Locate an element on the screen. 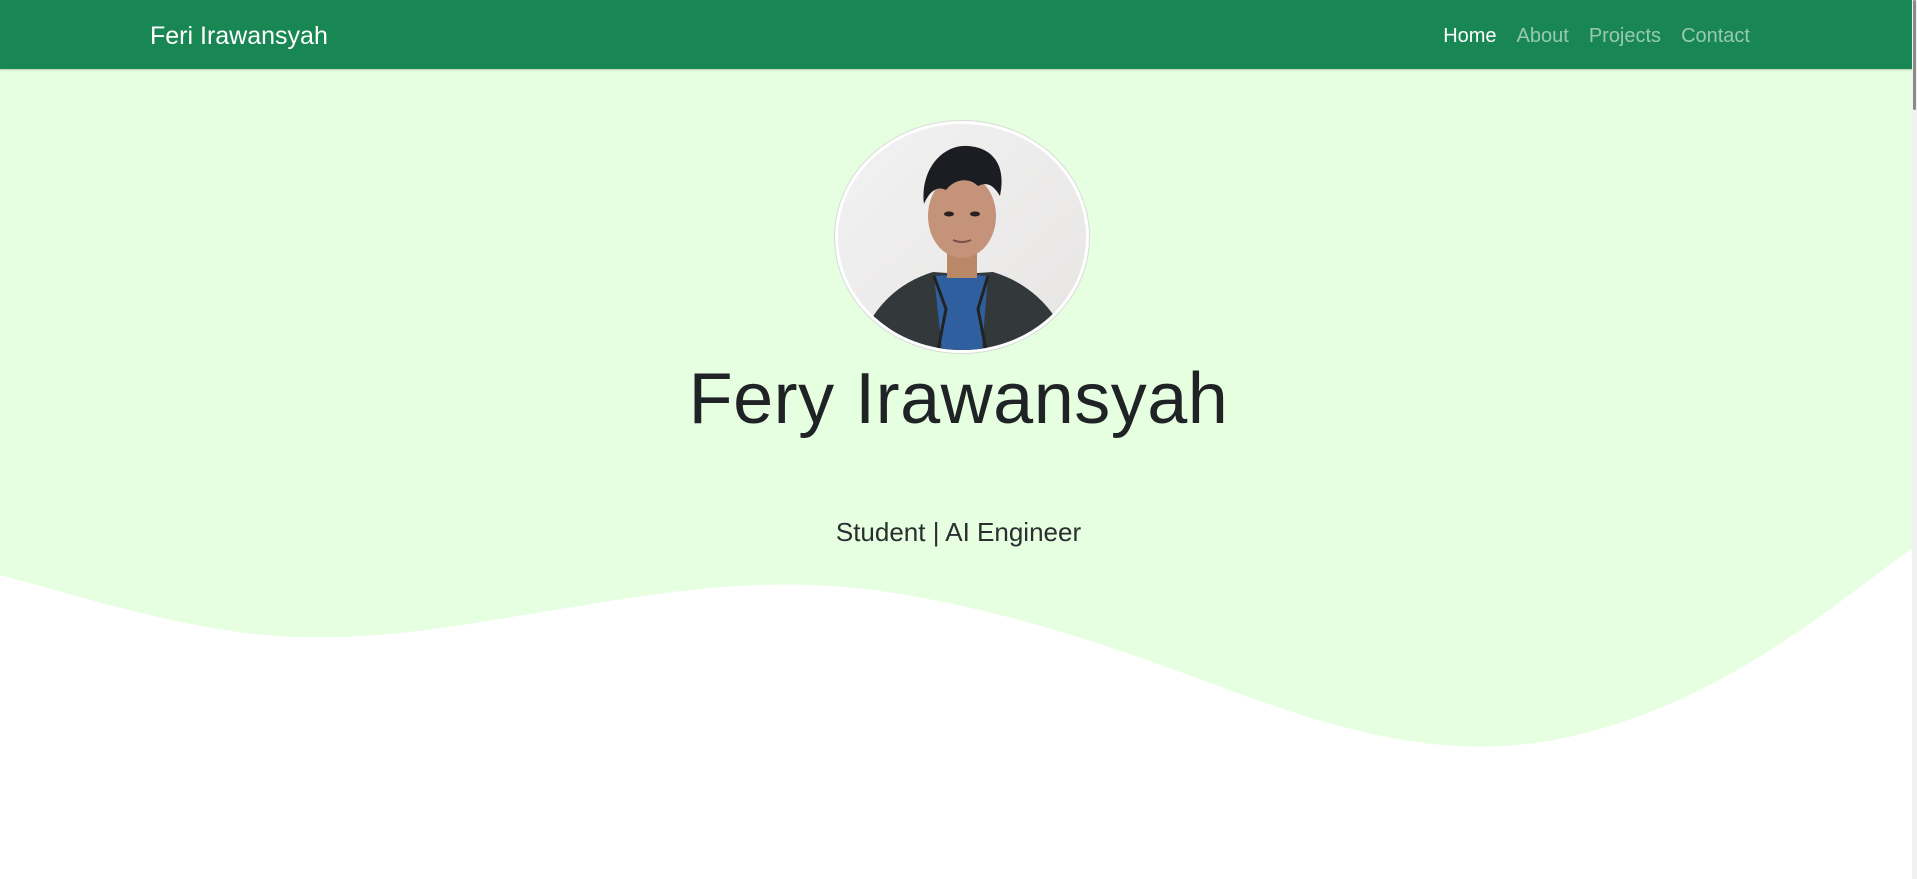  nav-link-contact: Contact is located at coordinates (1715, 36).